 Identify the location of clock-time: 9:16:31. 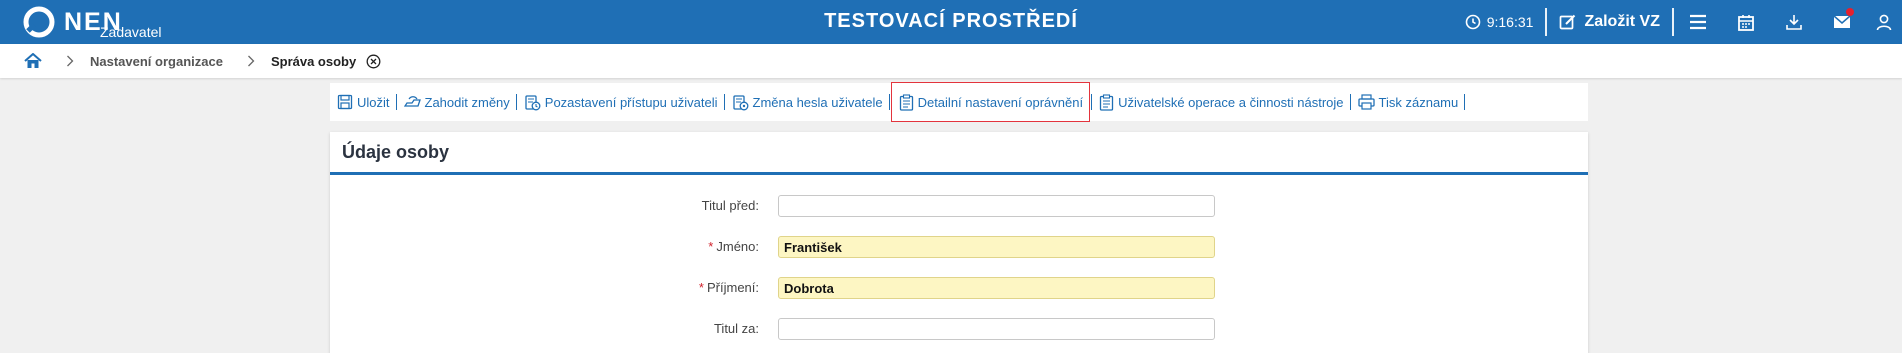
(1510, 22).